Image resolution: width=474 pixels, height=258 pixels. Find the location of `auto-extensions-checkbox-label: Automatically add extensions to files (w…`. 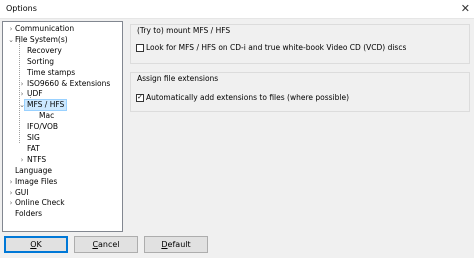

auto-extensions-checkbox-label: Automatically add extensions to files (w… is located at coordinates (248, 97).